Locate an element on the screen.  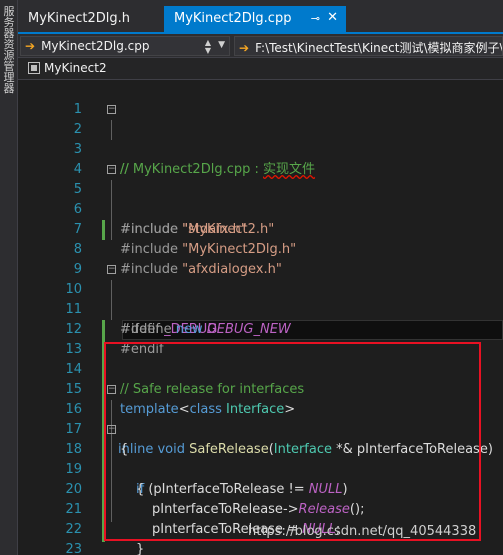
watermark: https://blog.csdn.net/qq_40544338 is located at coordinates (362, 531).